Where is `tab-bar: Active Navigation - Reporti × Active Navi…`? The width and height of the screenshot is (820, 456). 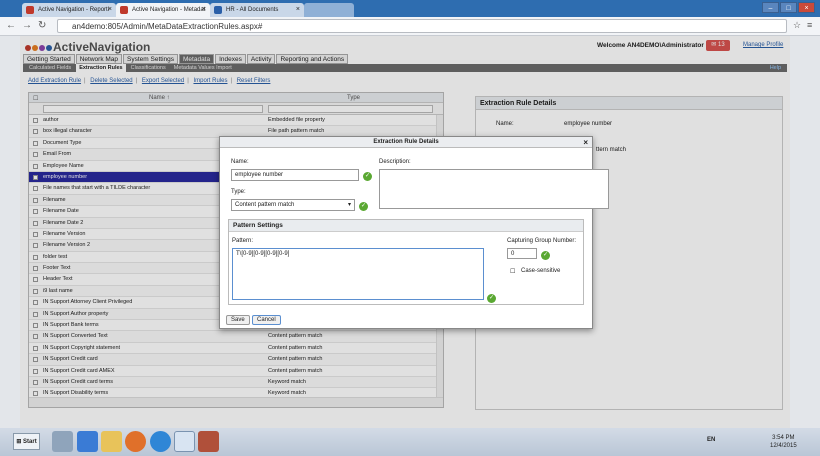 tab-bar: Active Navigation - Reporti × Active Navi… is located at coordinates (410, 8).